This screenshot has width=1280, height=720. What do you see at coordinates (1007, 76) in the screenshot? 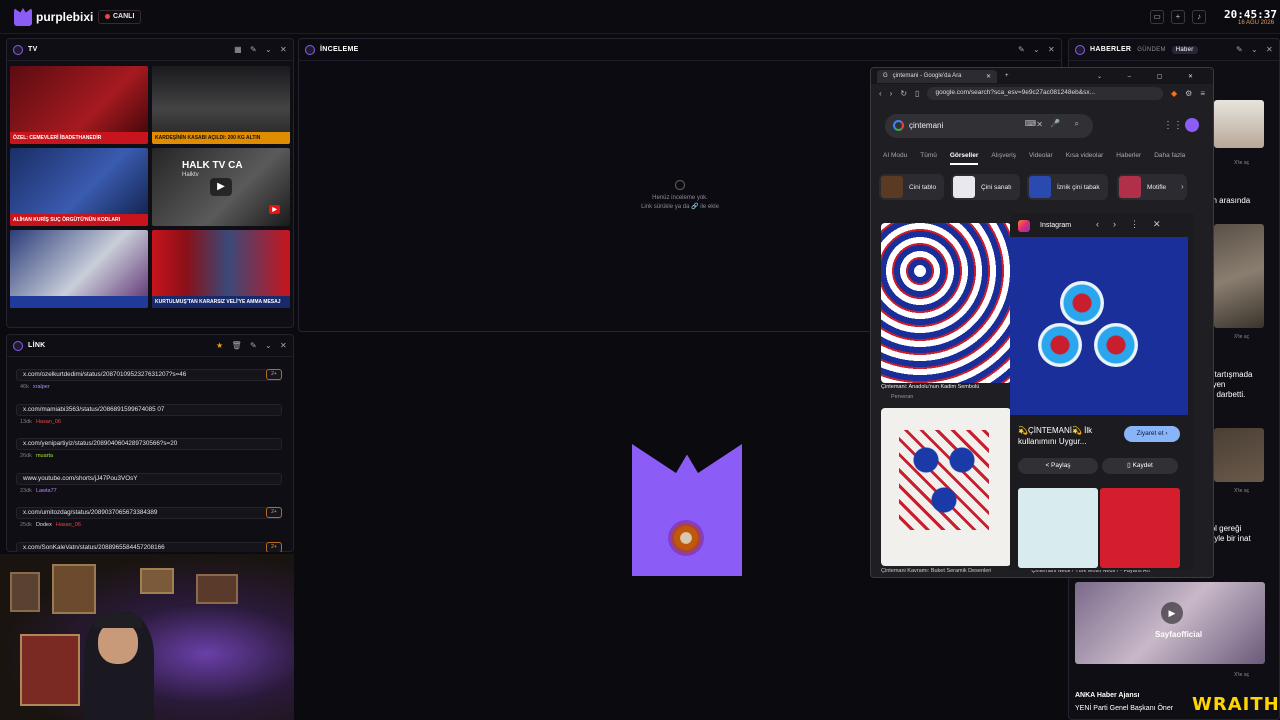
I see `new-tab-icon: +` at bounding box center [1007, 76].